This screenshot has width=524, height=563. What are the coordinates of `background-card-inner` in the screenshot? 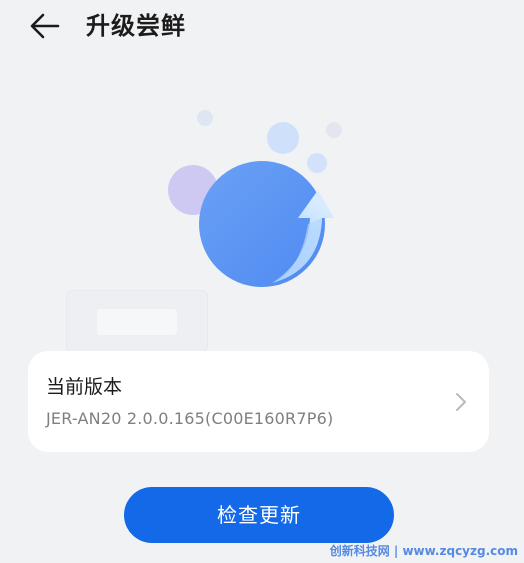 It's located at (137, 322).